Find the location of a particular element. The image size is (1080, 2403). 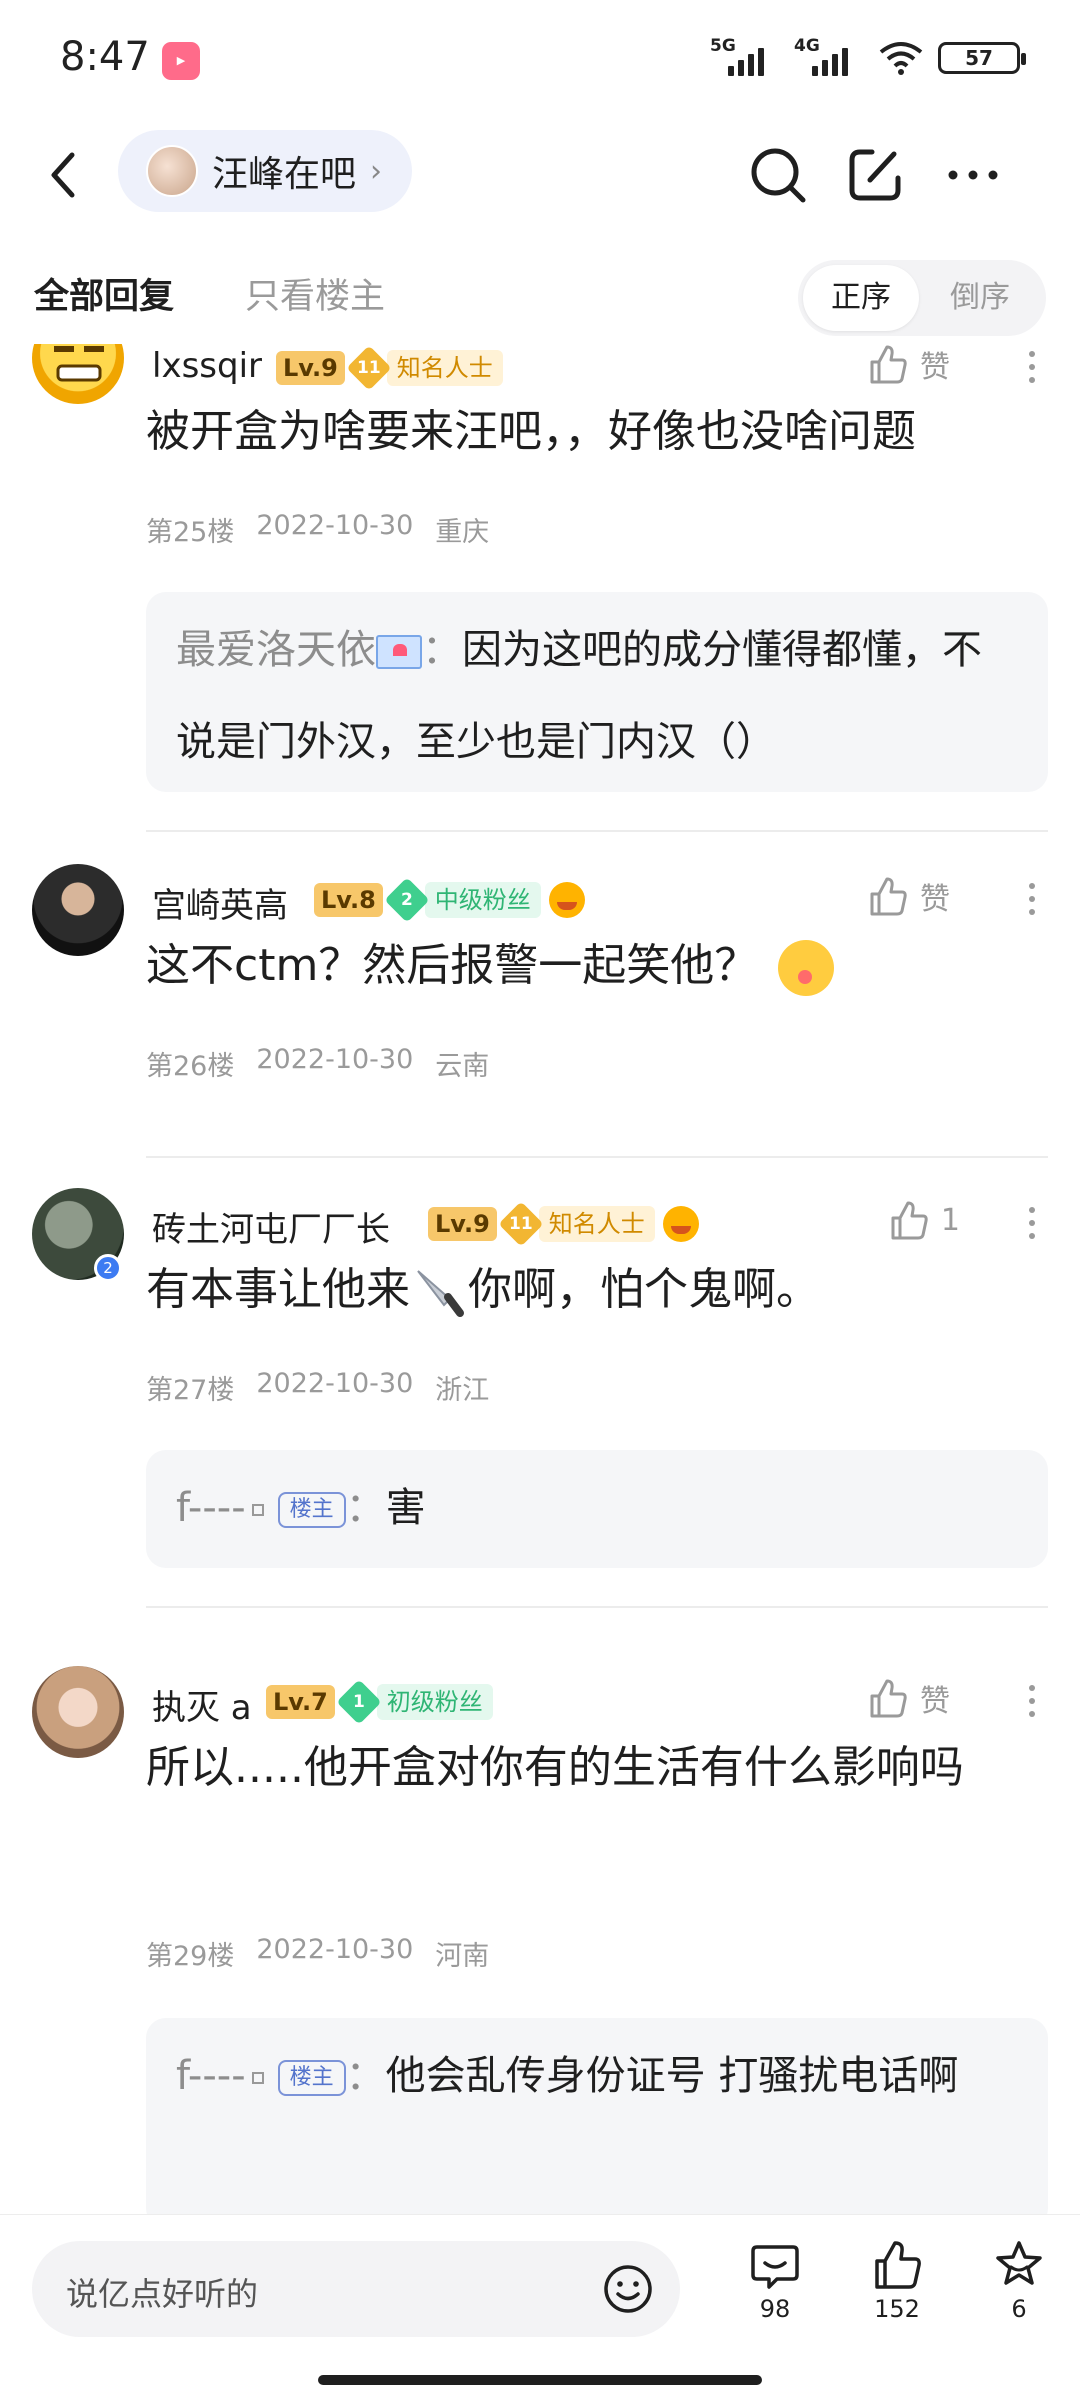

like-count: 1 is located at coordinates (950, 1220).